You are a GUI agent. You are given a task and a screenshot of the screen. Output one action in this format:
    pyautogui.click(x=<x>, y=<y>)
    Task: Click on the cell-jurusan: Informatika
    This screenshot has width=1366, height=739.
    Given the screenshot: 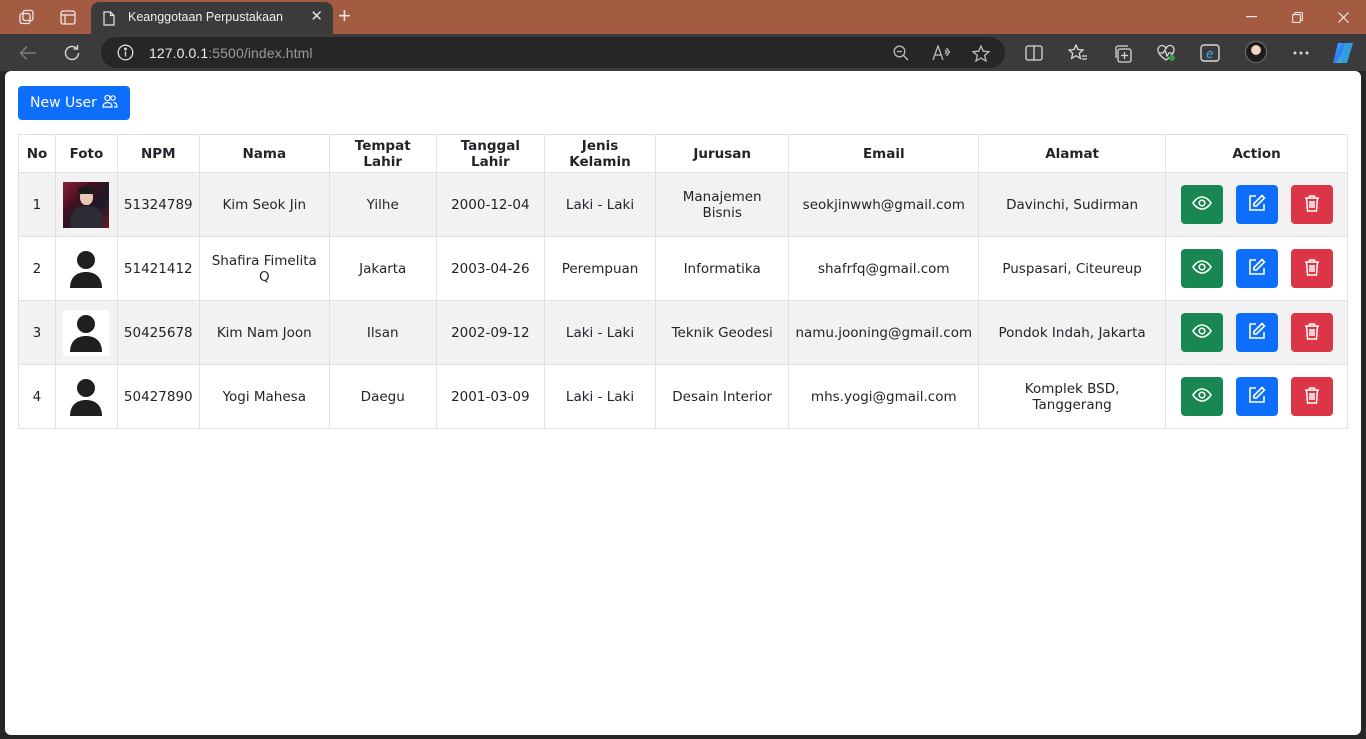 What is the action you would take?
    pyautogui.click(x=722, y=268)
    